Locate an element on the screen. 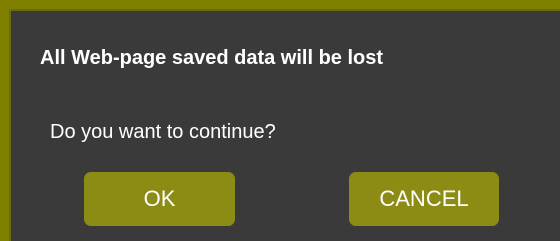 This screenshot has width=560, height=241. dialog-title: All Web-page saved data will be lost is located at coordinates (212, 58).